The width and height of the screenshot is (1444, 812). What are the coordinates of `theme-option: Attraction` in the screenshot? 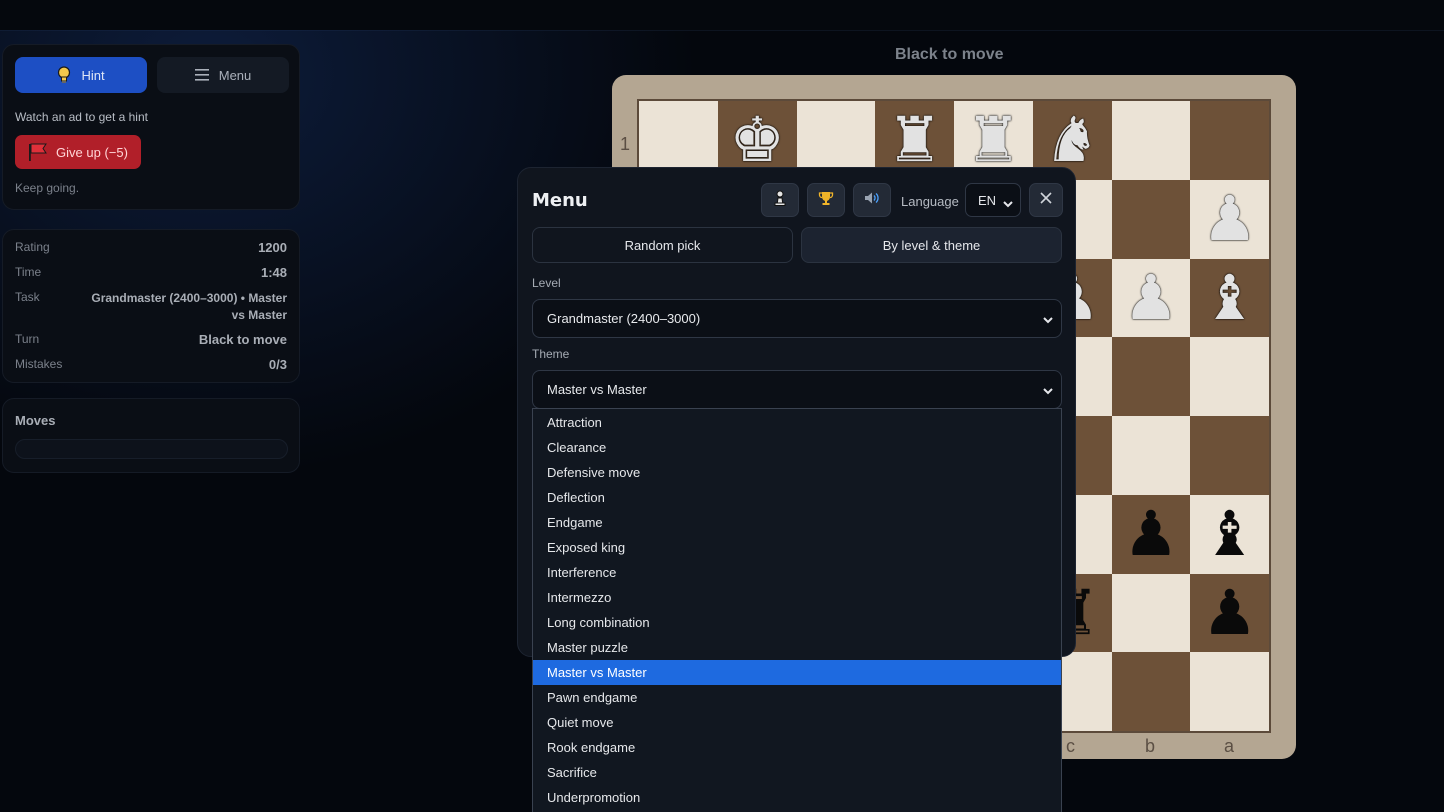 It's located at (797, 422).